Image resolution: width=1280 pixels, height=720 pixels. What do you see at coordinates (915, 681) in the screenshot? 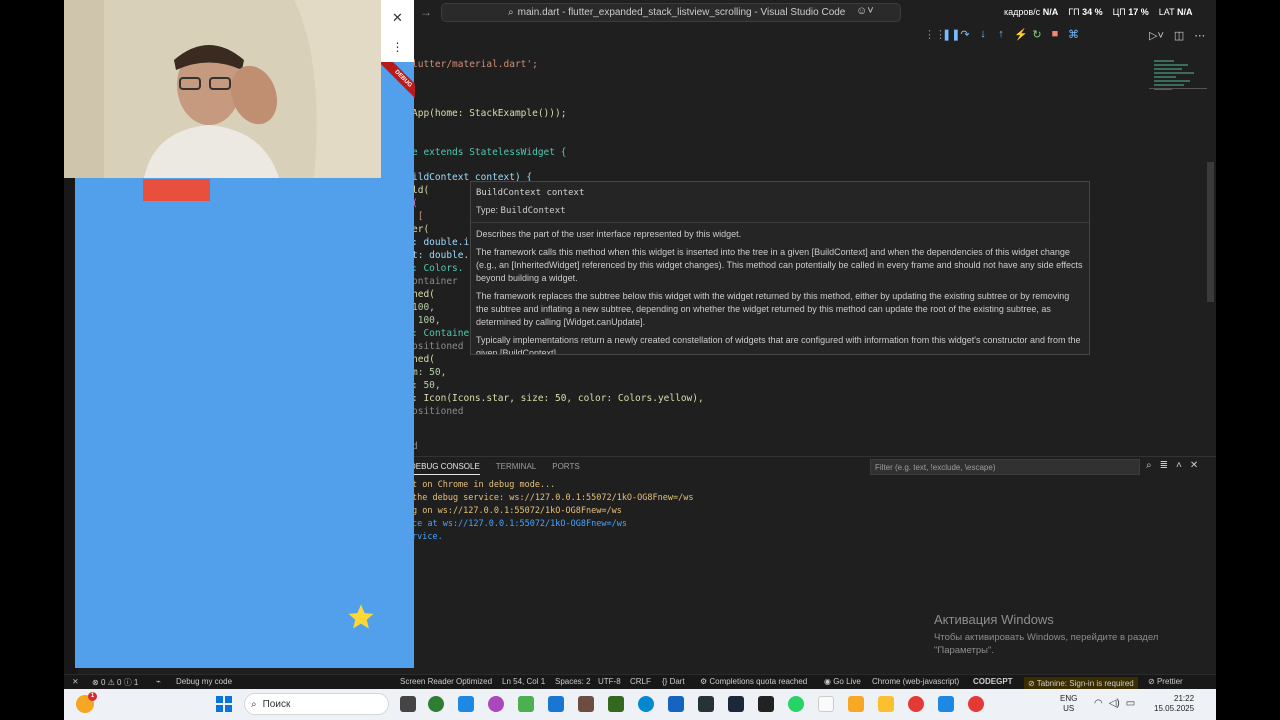
I see `device-selector: Chrome (web-javascript)` at bounding box center [915, 681].